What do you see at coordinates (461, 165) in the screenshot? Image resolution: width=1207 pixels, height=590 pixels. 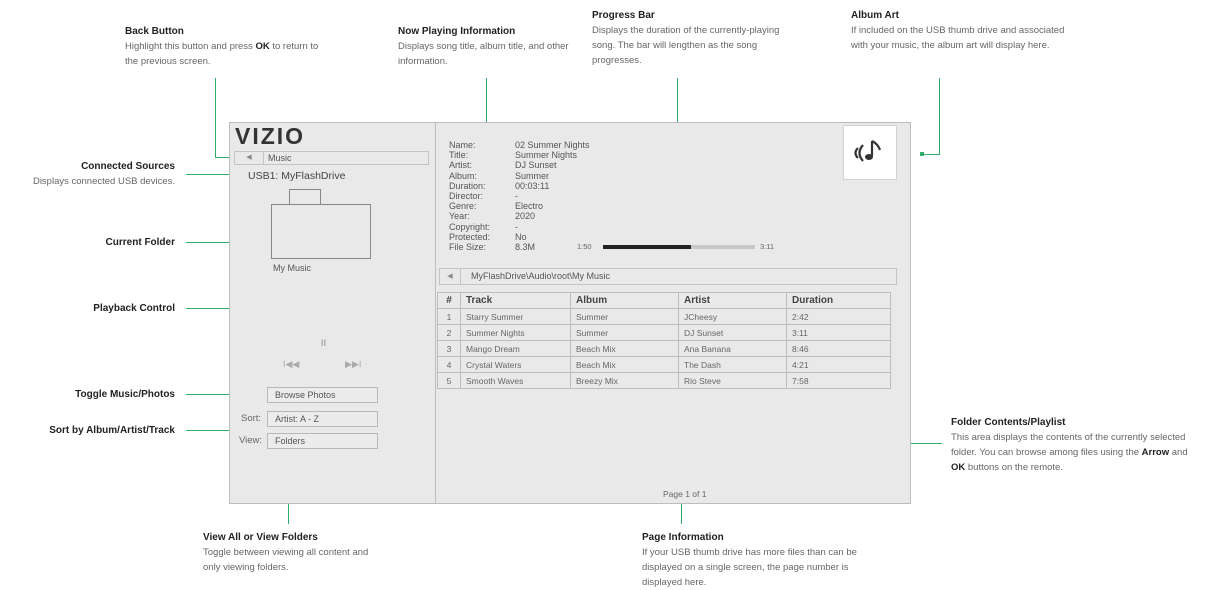 I see `info-key: Artist:` at bounding box center [461, 165].